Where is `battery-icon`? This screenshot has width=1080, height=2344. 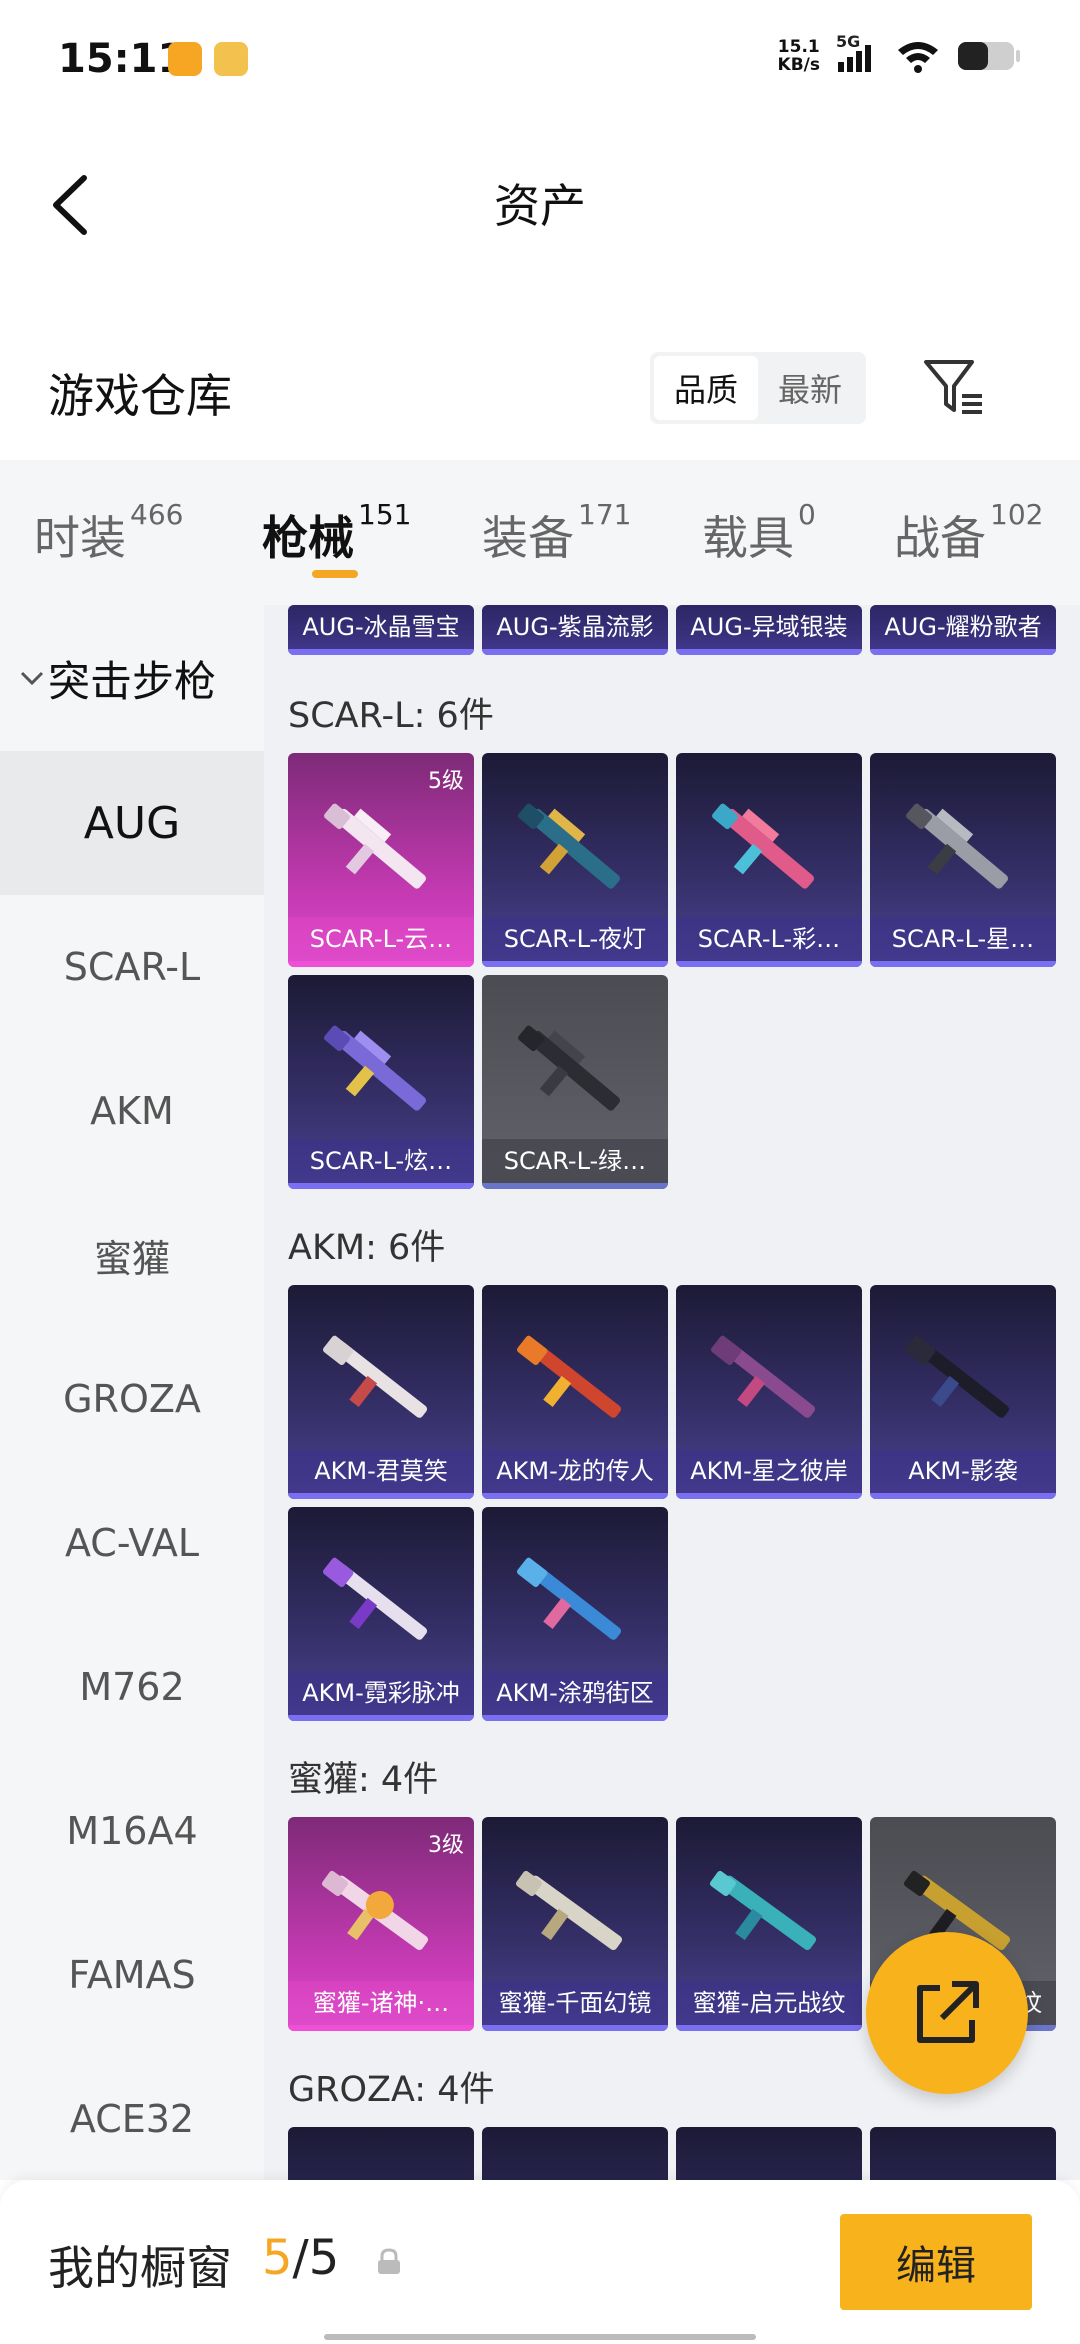
battery-icon is located at coordinates (989, 56).